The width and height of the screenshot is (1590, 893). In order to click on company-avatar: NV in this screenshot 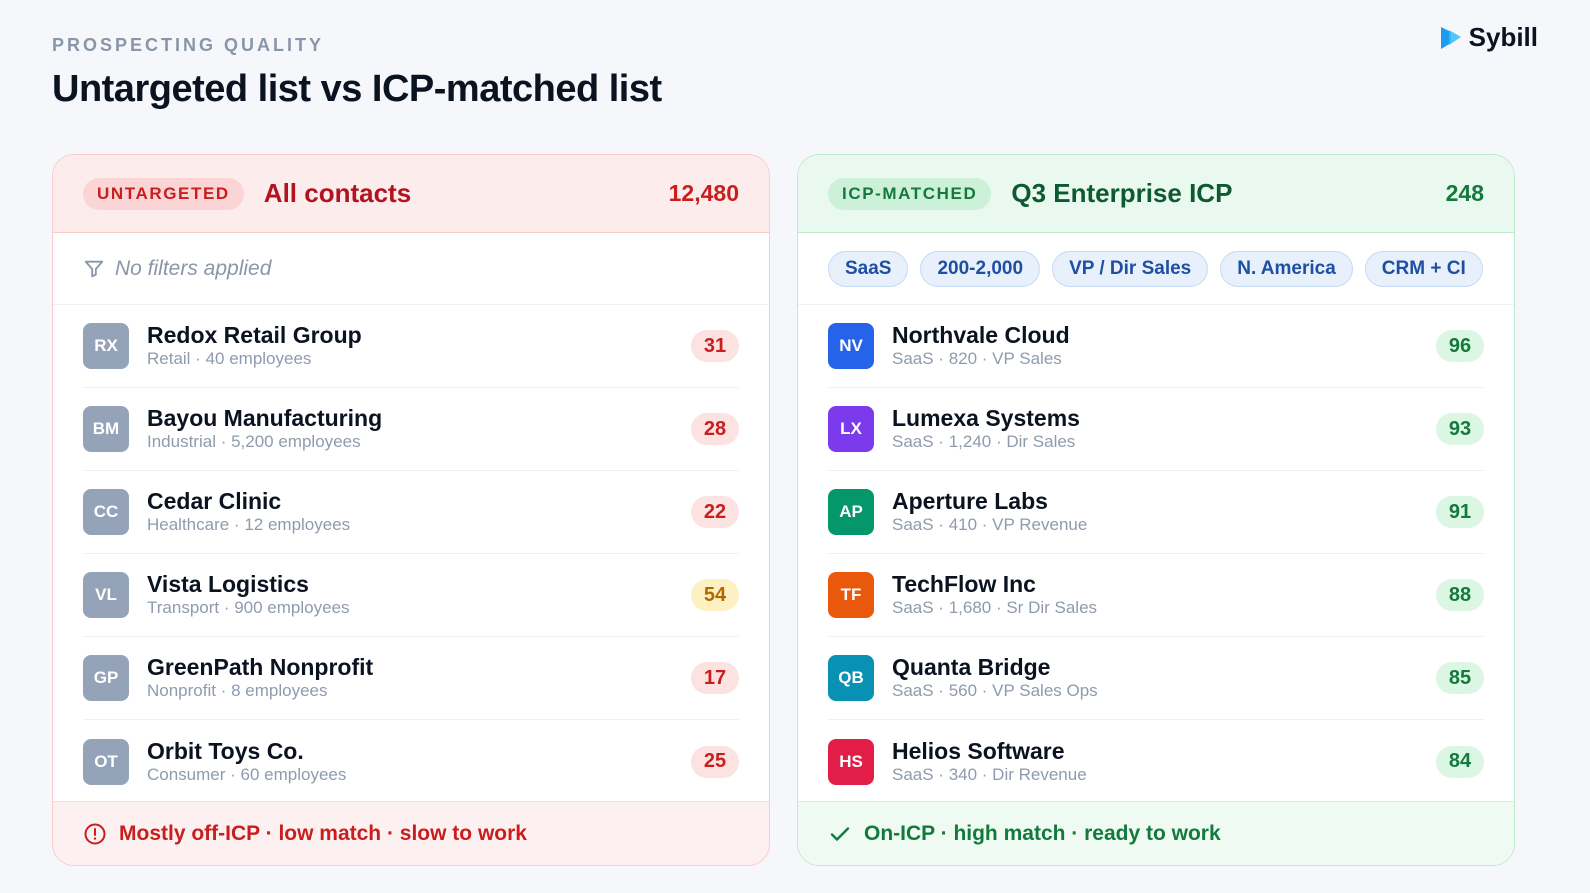, I will do `click(851, 346)`.